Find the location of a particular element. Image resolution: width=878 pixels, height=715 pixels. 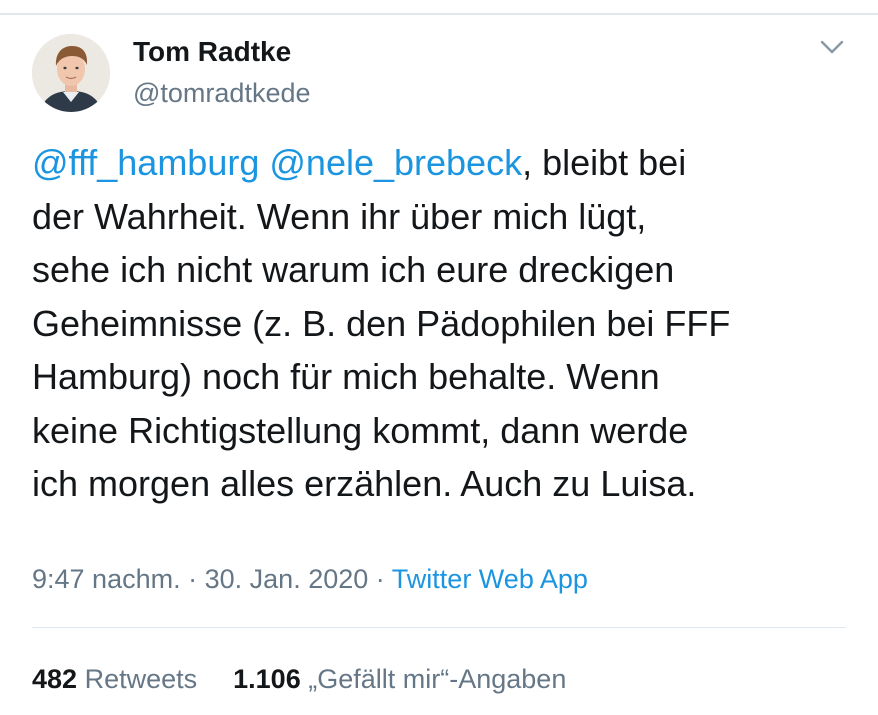

likes-label: „Gefällt mir“-Angaben is located at coordinates (437, 679).